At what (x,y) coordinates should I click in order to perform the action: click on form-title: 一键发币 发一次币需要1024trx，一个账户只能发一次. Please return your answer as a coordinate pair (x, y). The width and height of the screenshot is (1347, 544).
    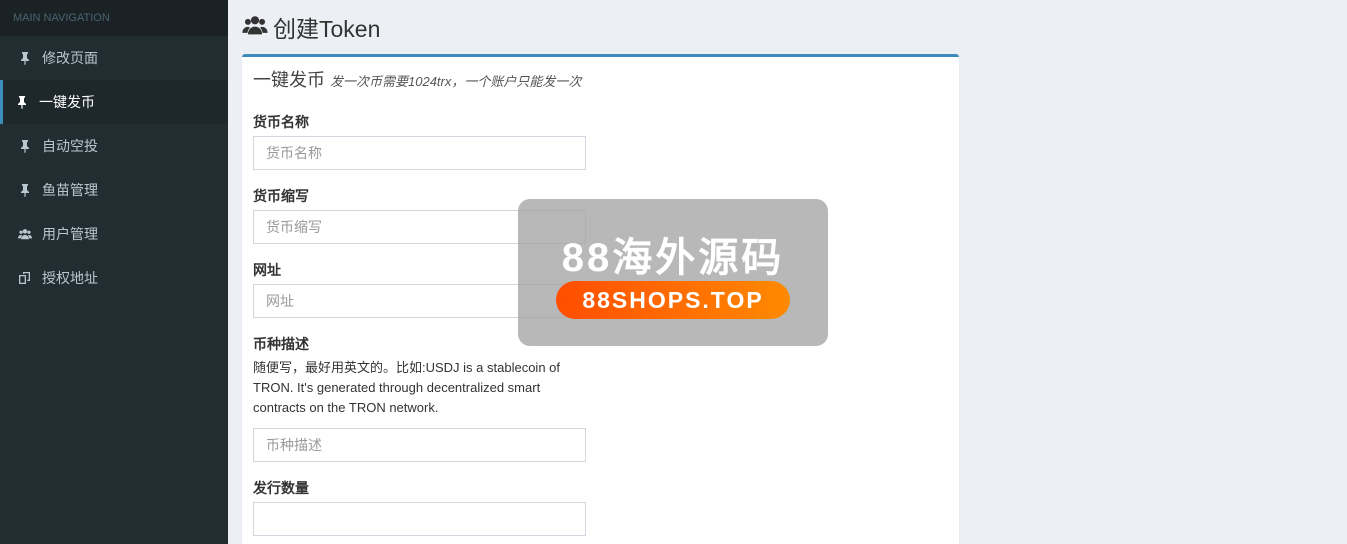
    Looking at the image, I should click on (417, 79).